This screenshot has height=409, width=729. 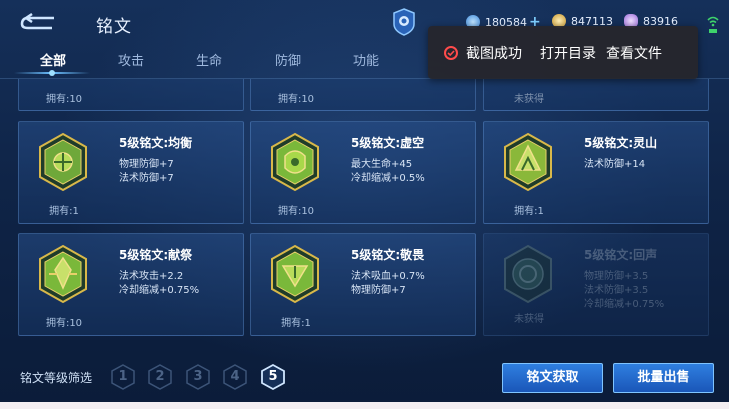 I want to click on back-arrow-icon, so click(x=37, y=21).